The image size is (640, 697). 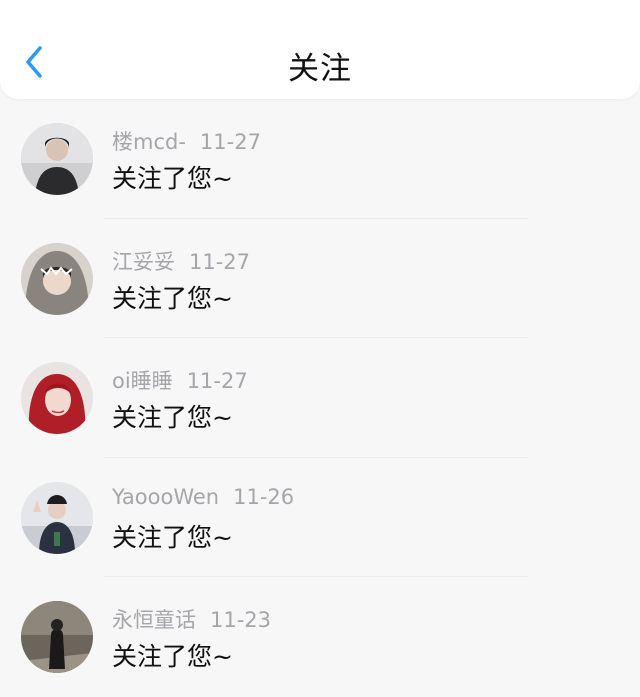 I want to click on user-name: oi睡睡, so click(x=142, y=381).